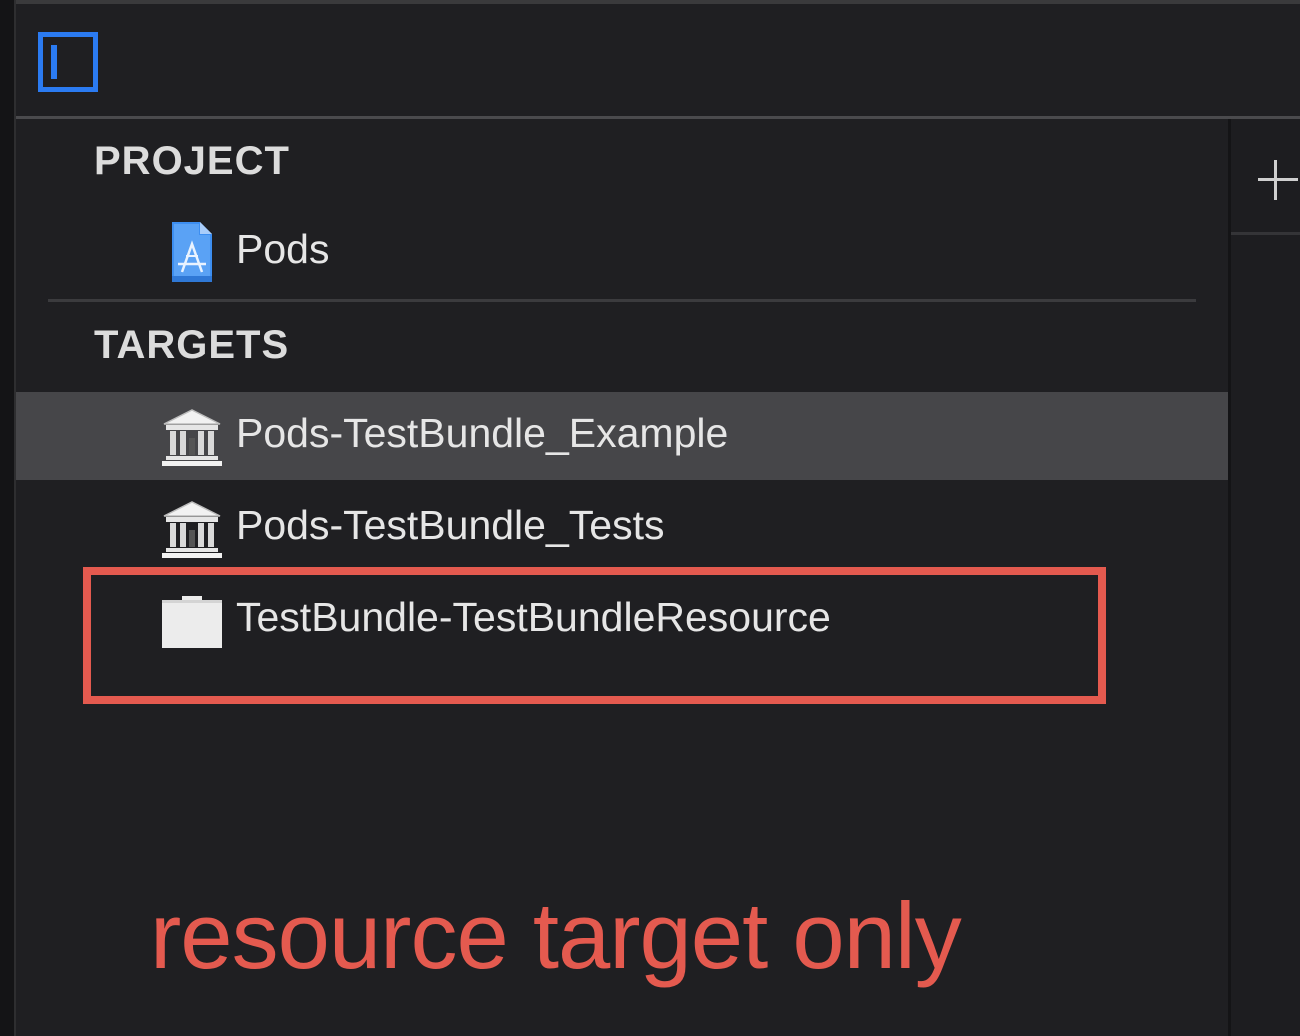  I want to click on plus-icon, so click(1277, 180).